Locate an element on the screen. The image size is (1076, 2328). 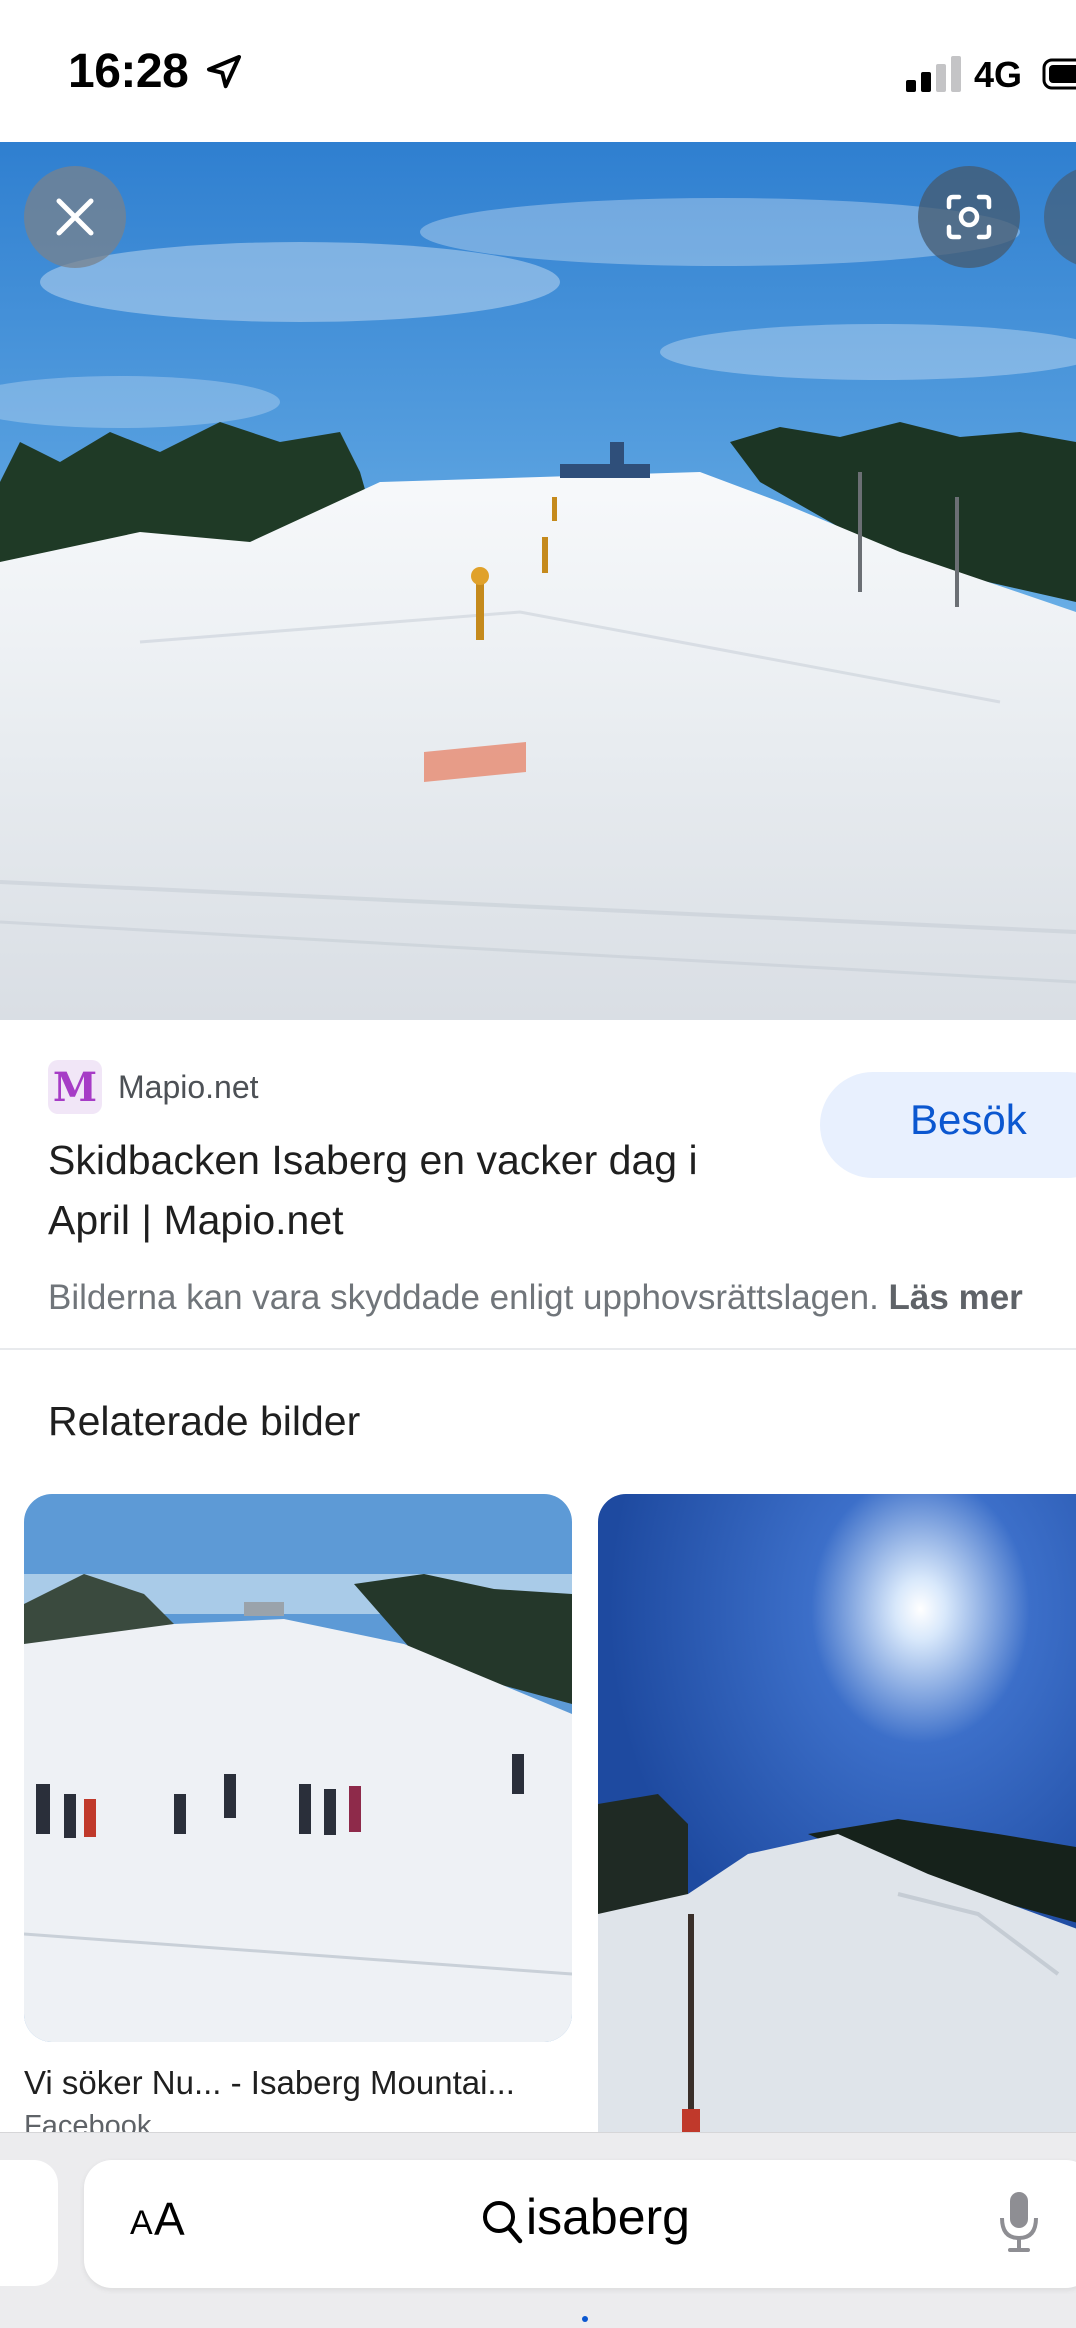
mic-icon is located at coordinates (1019, 2222).